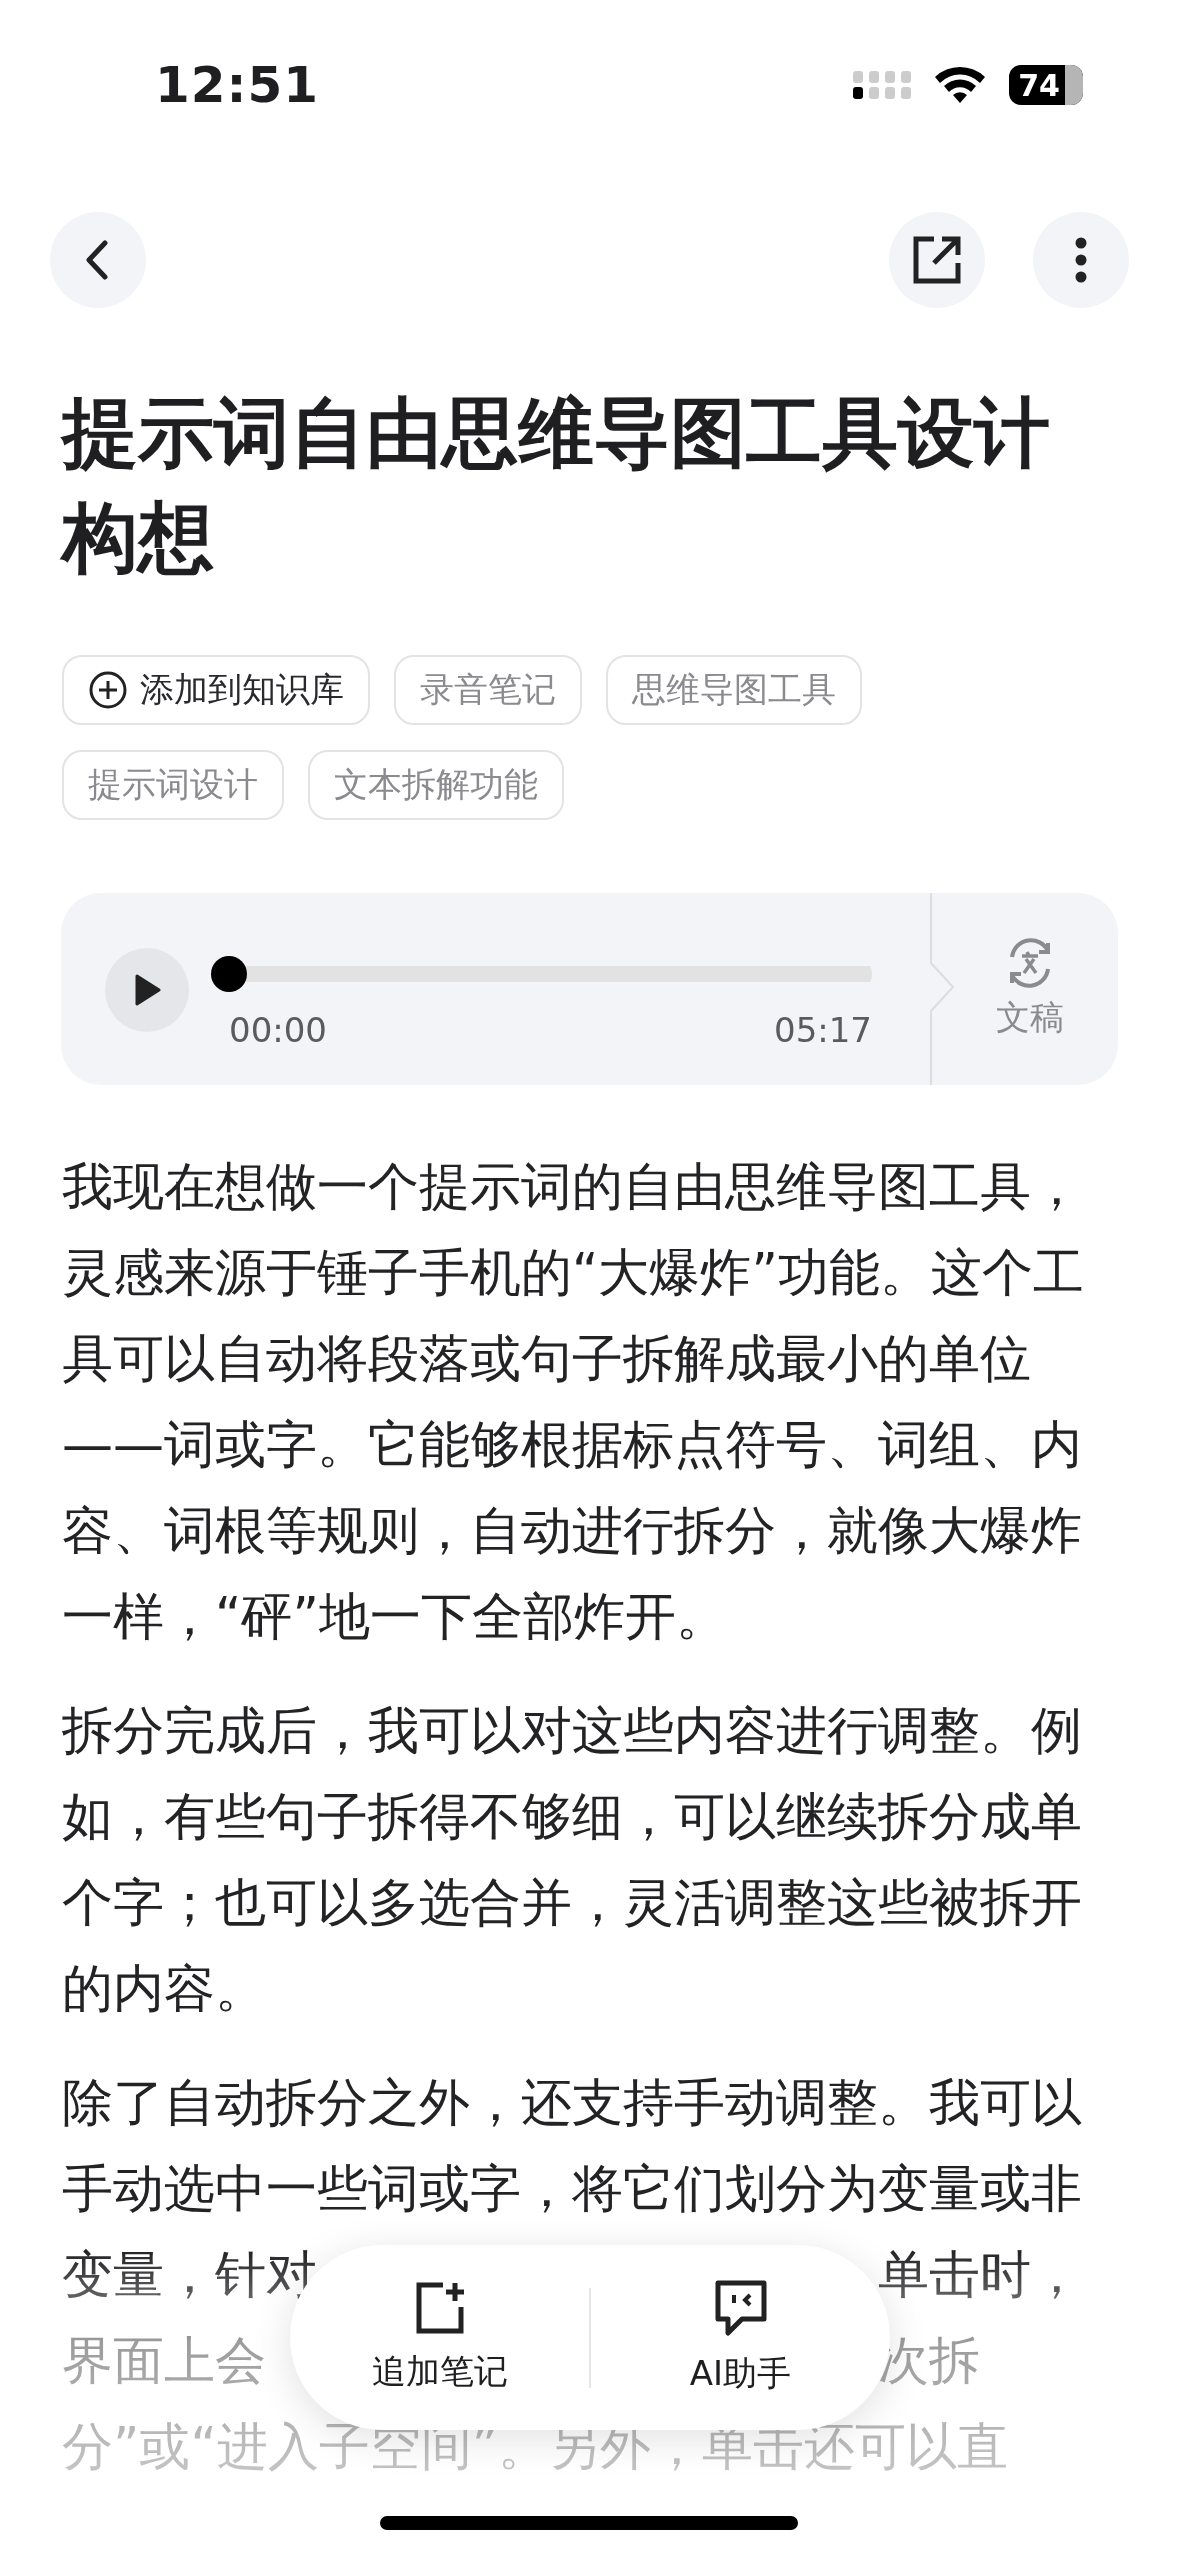 This screenshot has width=1179, height=2556. I want to click on more-icon, so click(1081, 260).